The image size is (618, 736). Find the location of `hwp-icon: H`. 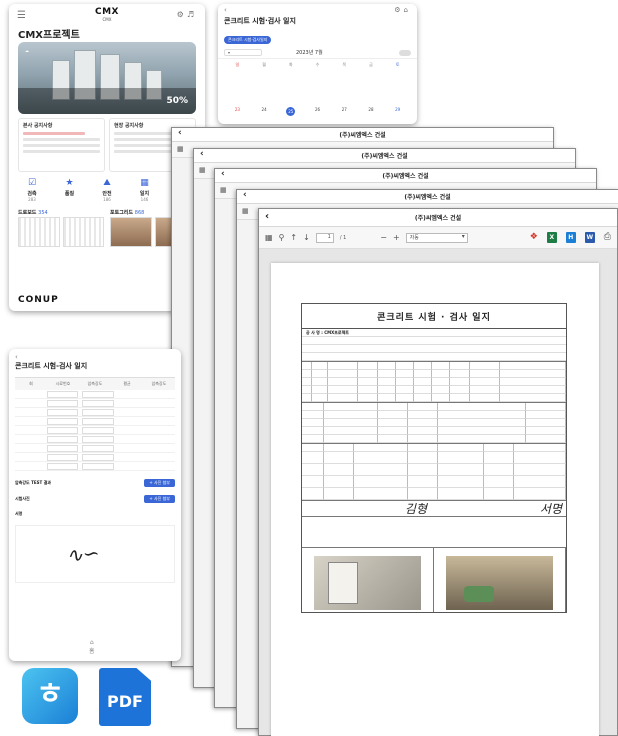

hwp-icon: H is located at coordinates (570, 237).